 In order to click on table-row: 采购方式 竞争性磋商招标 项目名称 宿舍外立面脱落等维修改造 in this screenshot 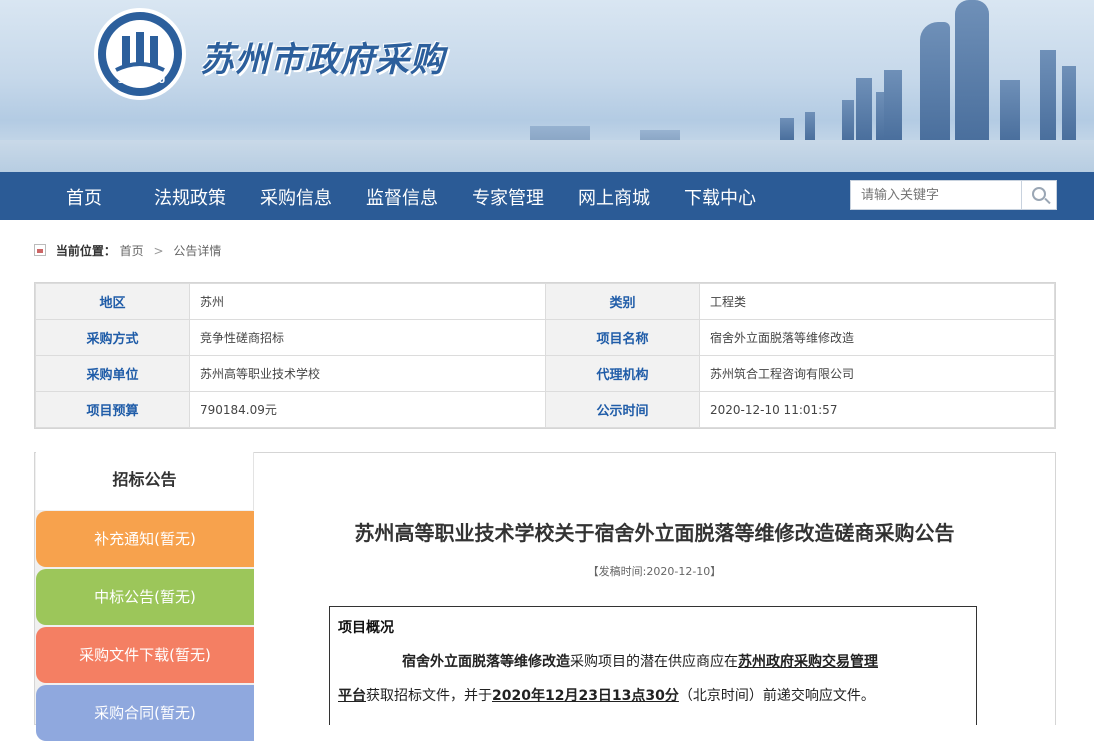, I will do `click(545, 337)`.